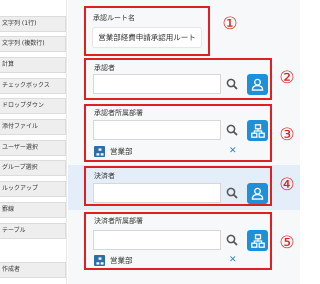  I want to click on palette-item-label: チェックボックス, so click(26, 85).